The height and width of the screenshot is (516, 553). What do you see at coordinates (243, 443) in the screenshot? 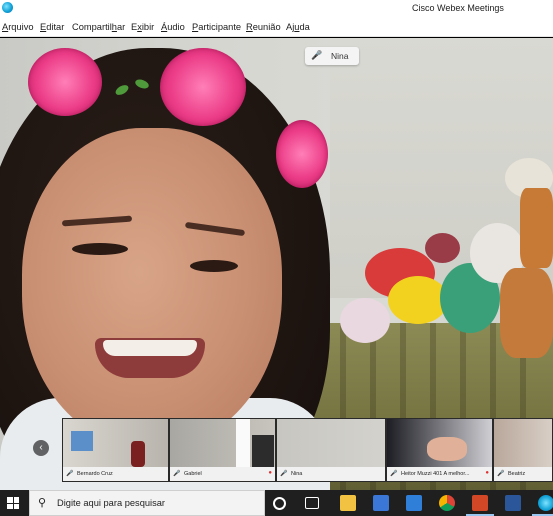
I see `door` at bounding box center [243, 443].